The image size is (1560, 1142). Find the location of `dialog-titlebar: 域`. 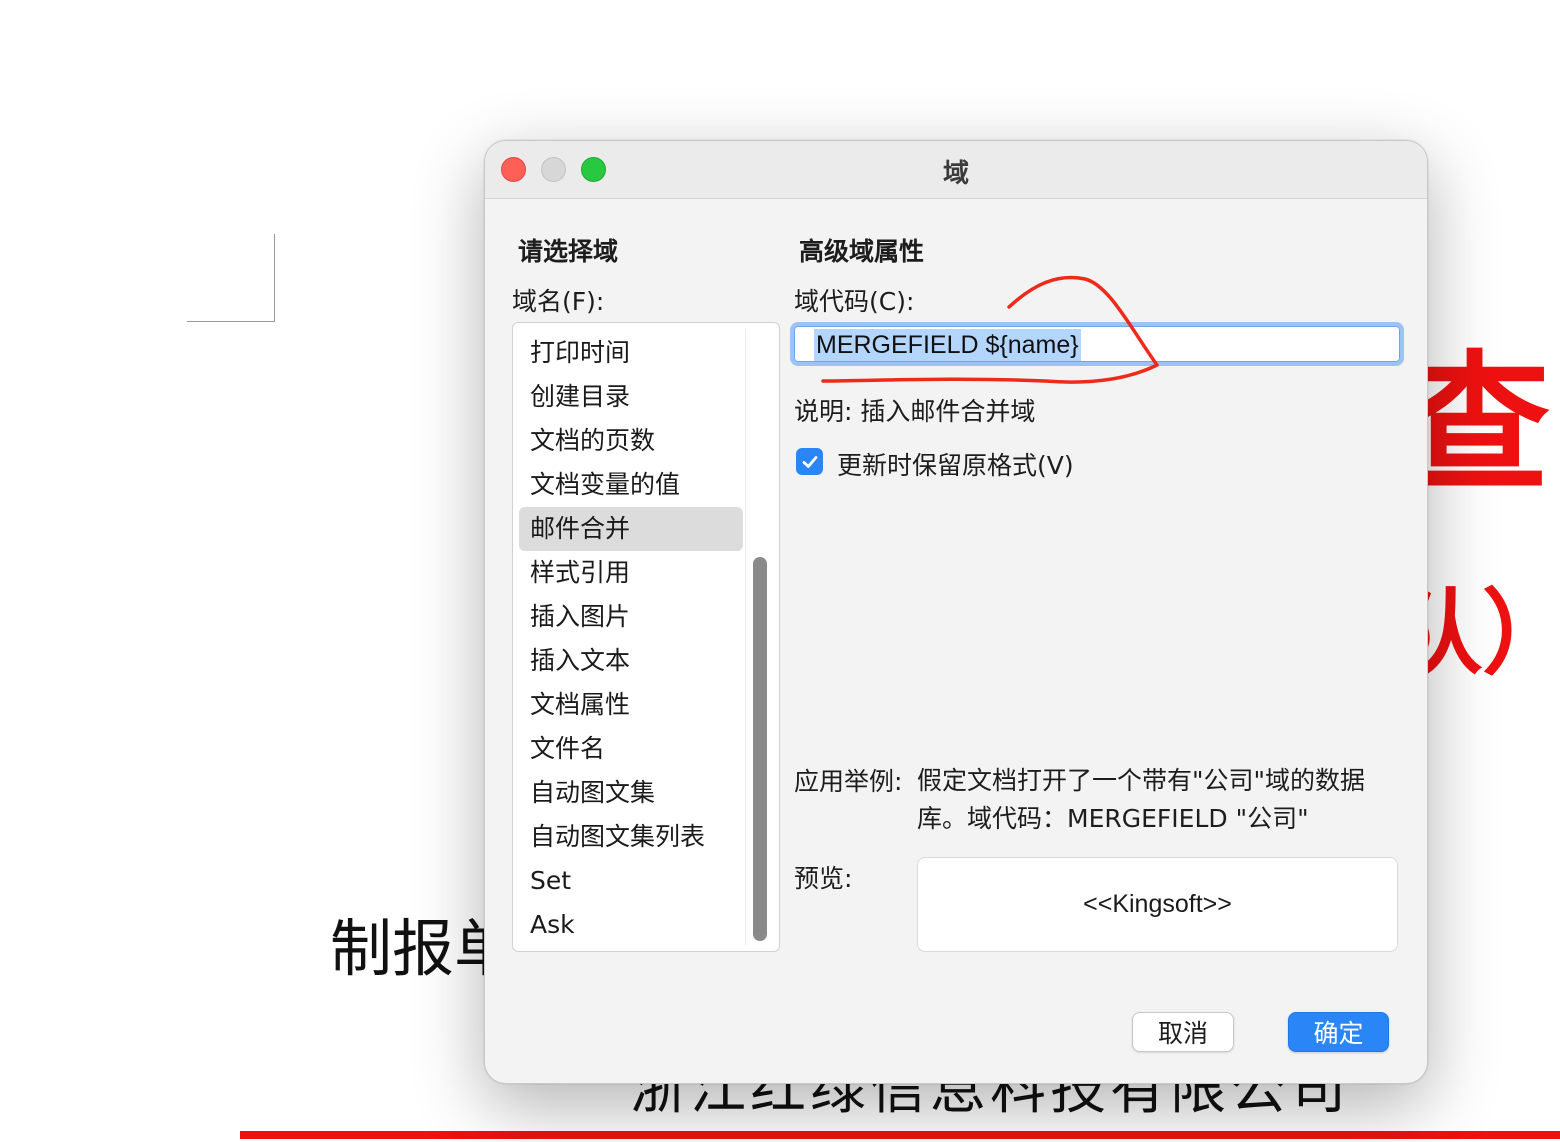

dialog-titlebar: 域 is located at coordinates (956, 170).